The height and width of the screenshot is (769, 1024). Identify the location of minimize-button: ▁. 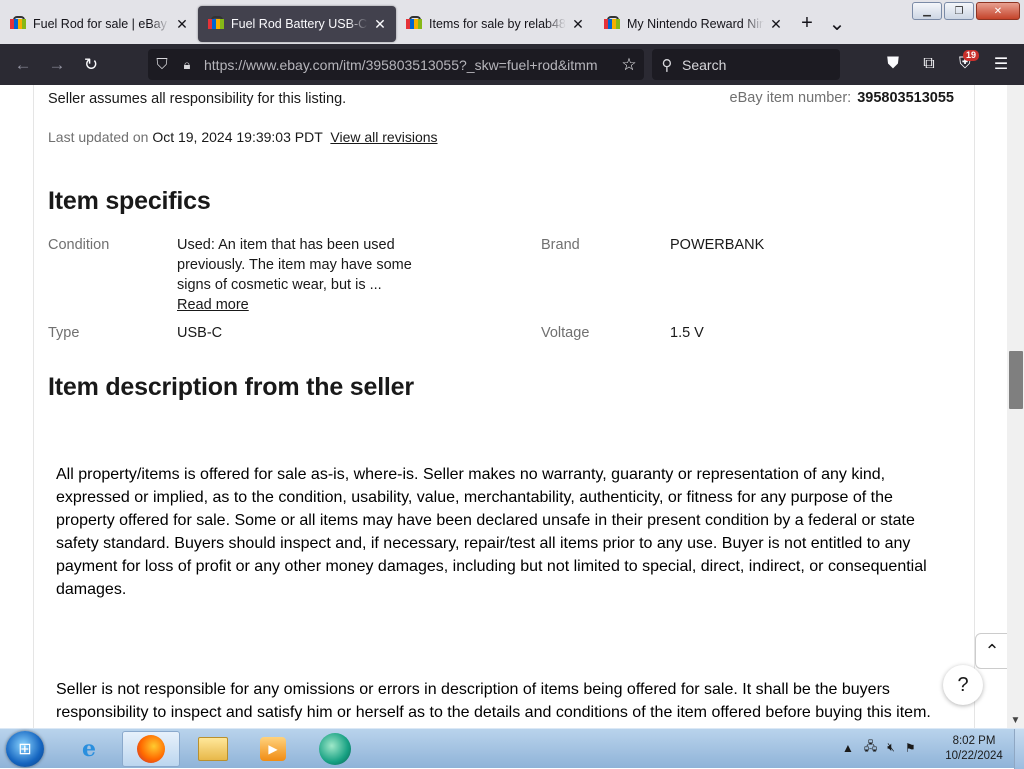
(927, 11).